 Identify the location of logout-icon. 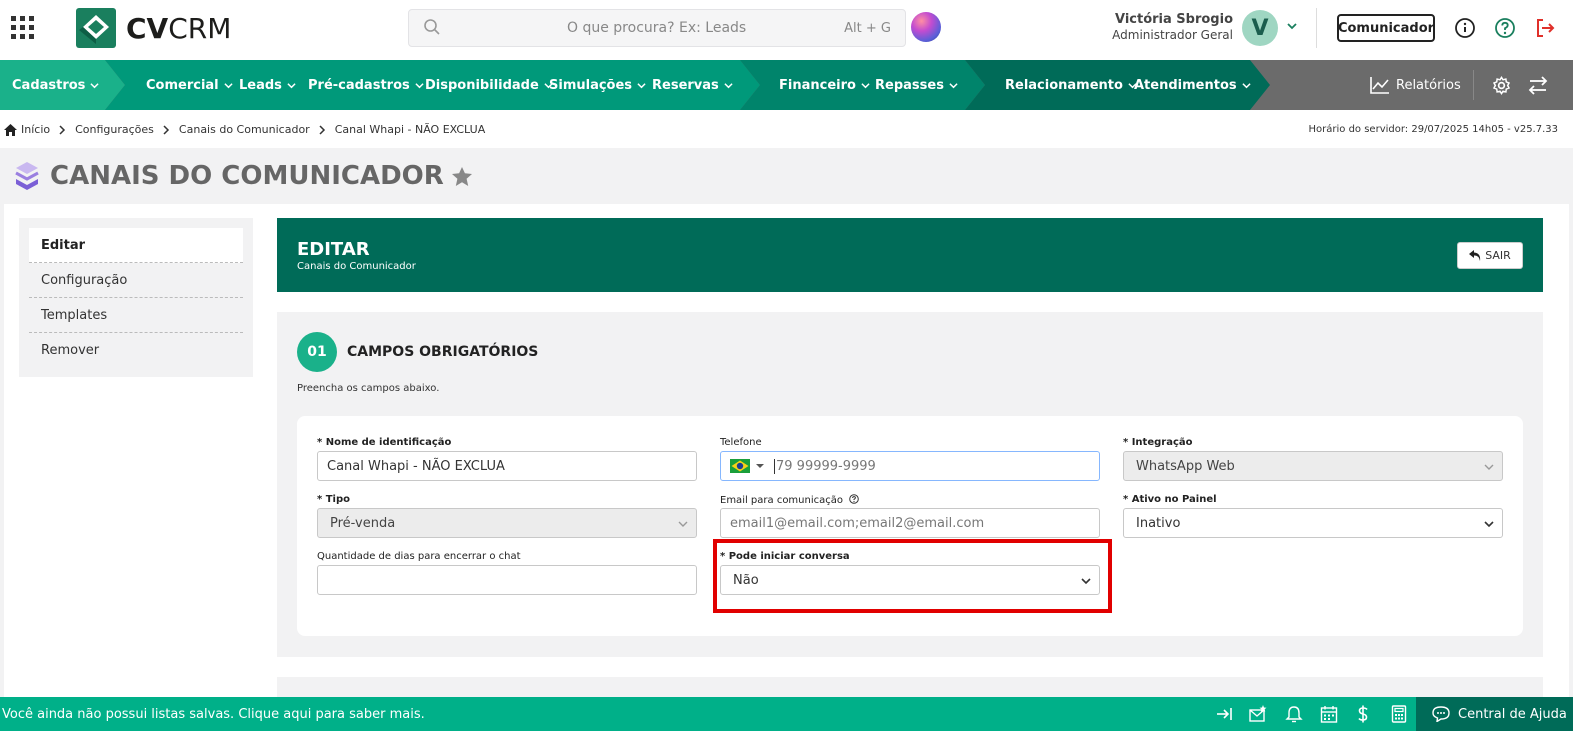
(1545, 28).